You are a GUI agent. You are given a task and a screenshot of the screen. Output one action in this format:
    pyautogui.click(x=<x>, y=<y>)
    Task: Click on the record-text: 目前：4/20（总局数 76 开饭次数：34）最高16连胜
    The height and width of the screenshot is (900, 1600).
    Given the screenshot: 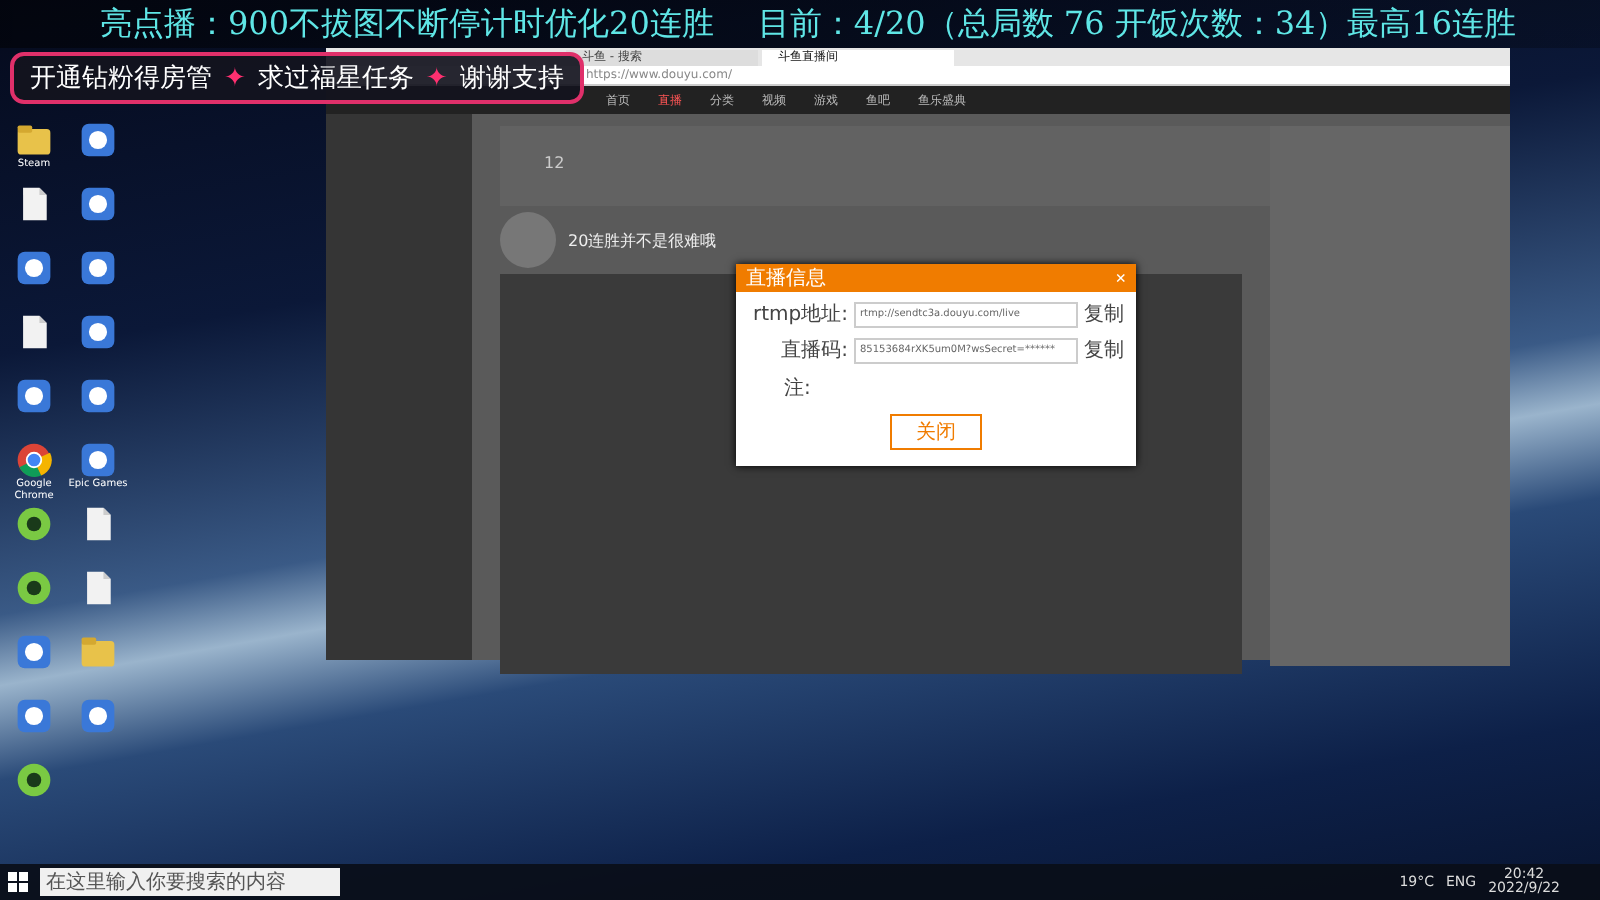 What is the action you would take?
    pyautogui.click(x=1137, y=24)
    